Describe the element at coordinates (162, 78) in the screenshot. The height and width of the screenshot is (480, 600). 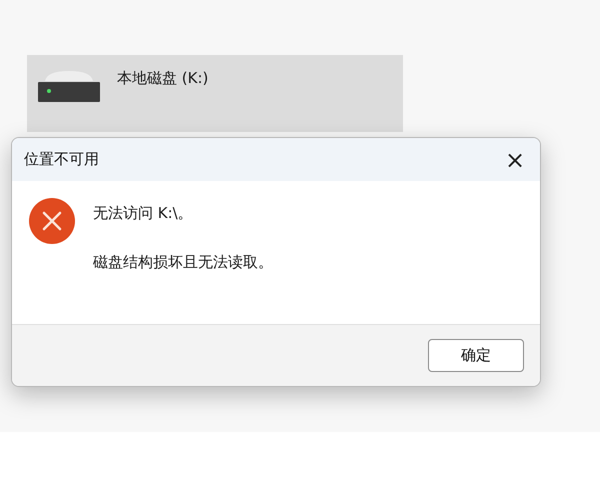
I see `drive-label: 本地磁盘 (K:)` at that location.